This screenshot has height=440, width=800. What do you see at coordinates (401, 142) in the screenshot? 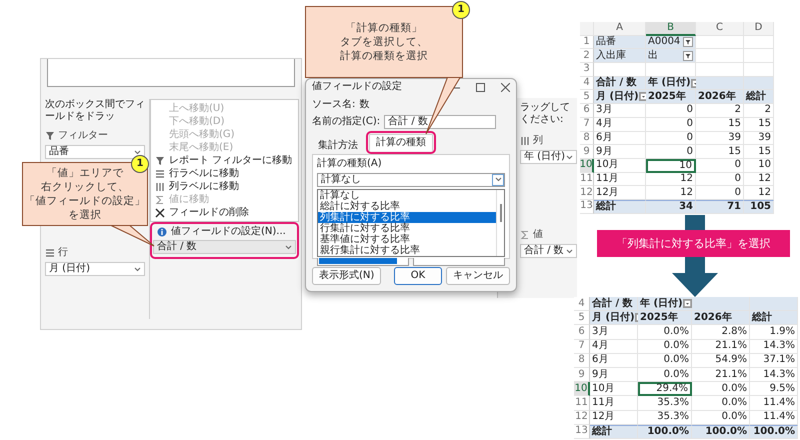
I see `tab: 計算の種類` at bounding box center [401, 142].